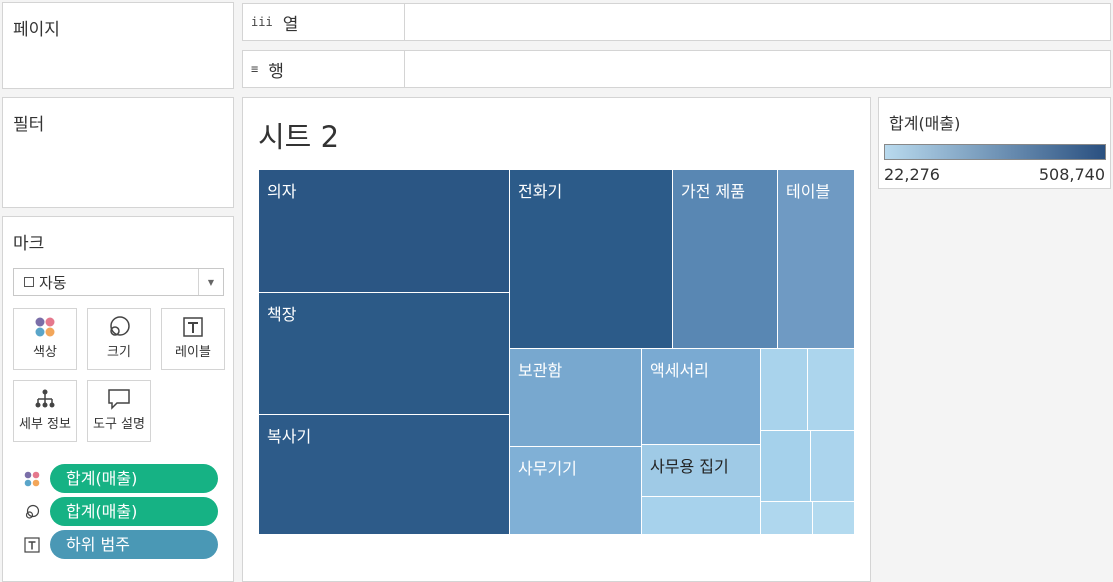  I want to click on rows-shelf: ≡ 행, so click(676, 69).